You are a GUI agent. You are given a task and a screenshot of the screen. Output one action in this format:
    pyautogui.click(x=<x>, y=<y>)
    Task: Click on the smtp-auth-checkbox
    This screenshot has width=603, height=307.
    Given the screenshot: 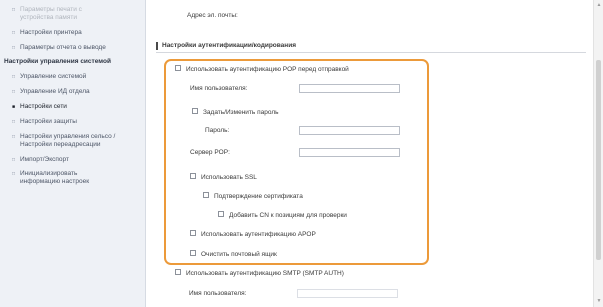 What is the action you would take?
    pyautogui.click(x=178, y=272)
    